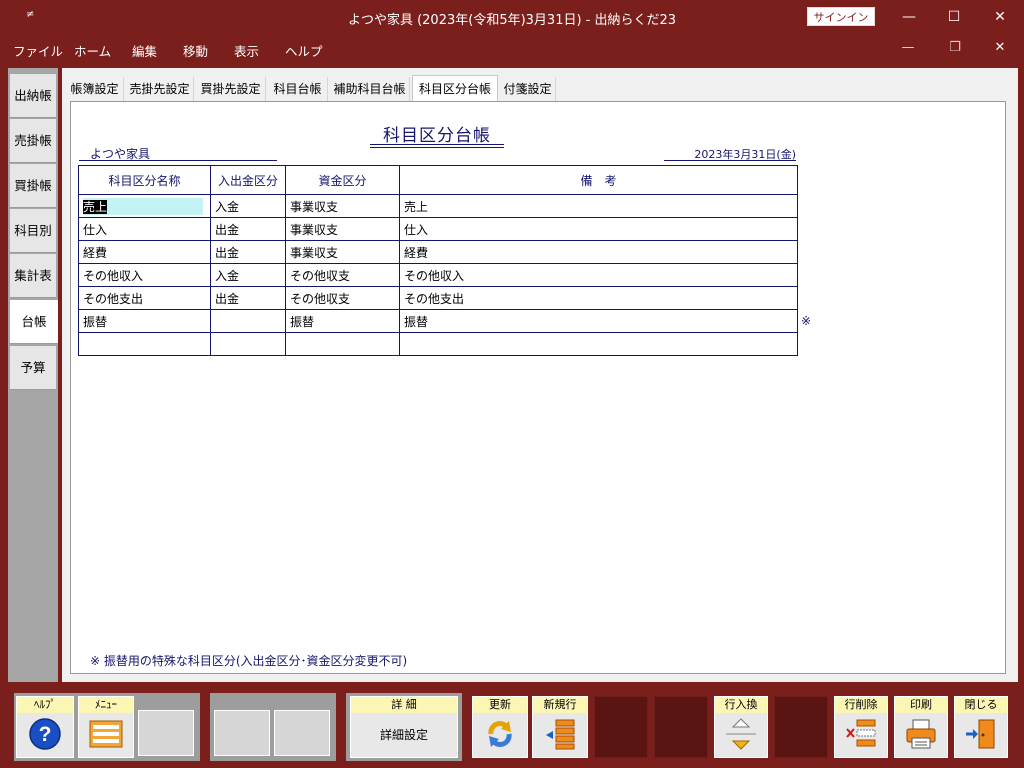 The width and height of the screenshot is (1024, 768). I want to click on mdi-restore-button: ❐, so click(955, 47).